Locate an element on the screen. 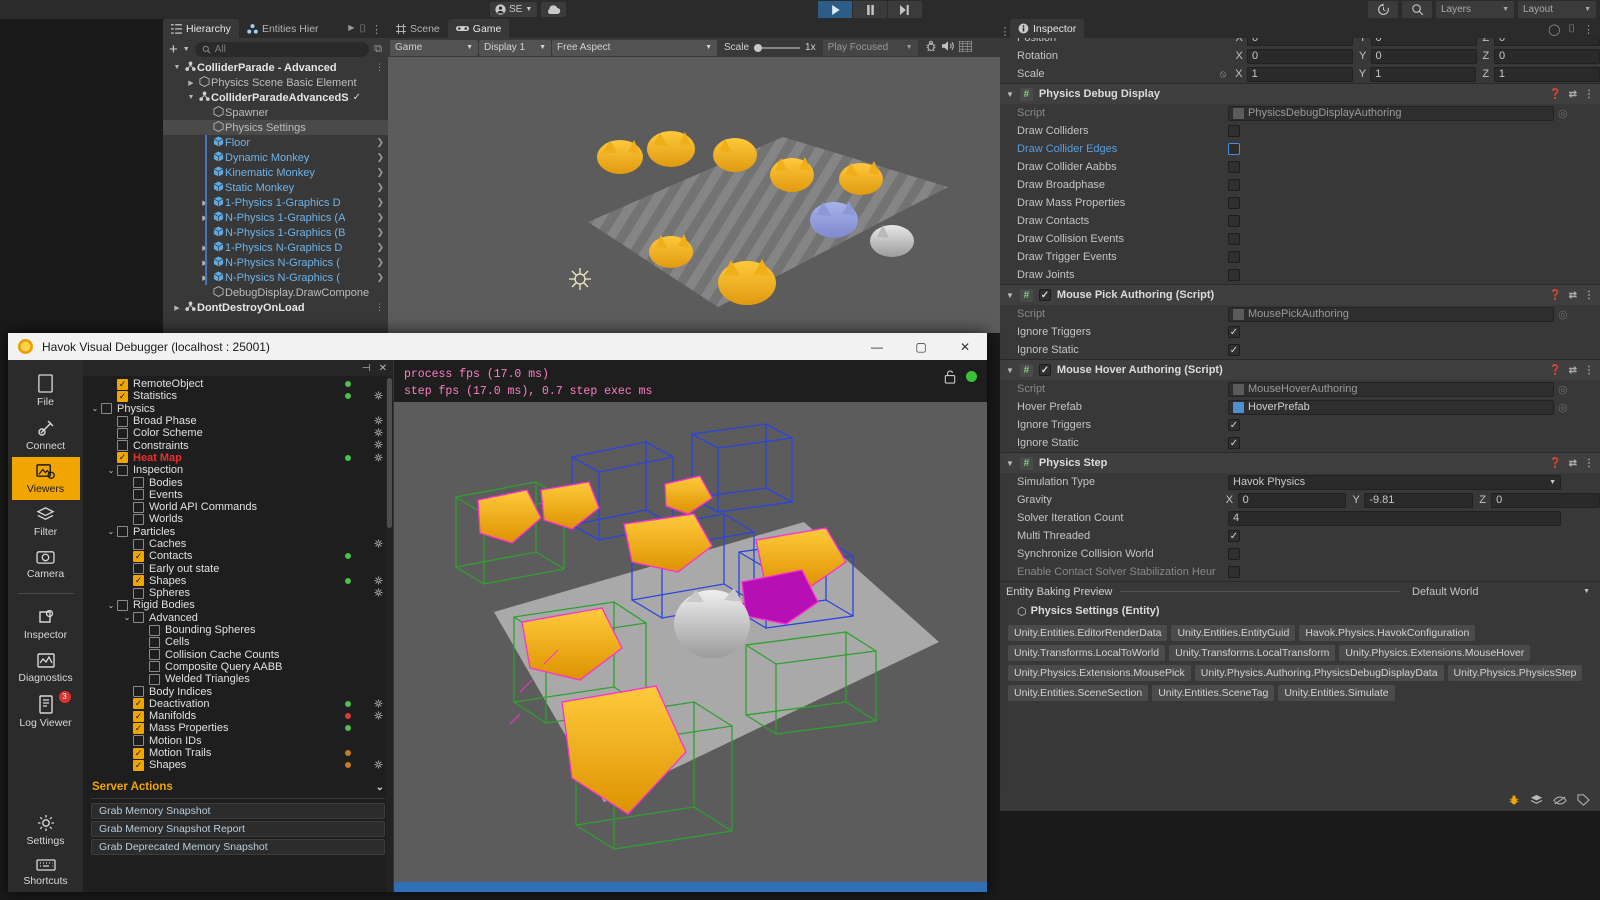 Image resolution: width=1600 pixels, height=900 pixels. baking-world-dropdown: Default World ▼ is located at coordinates (1501, 591).